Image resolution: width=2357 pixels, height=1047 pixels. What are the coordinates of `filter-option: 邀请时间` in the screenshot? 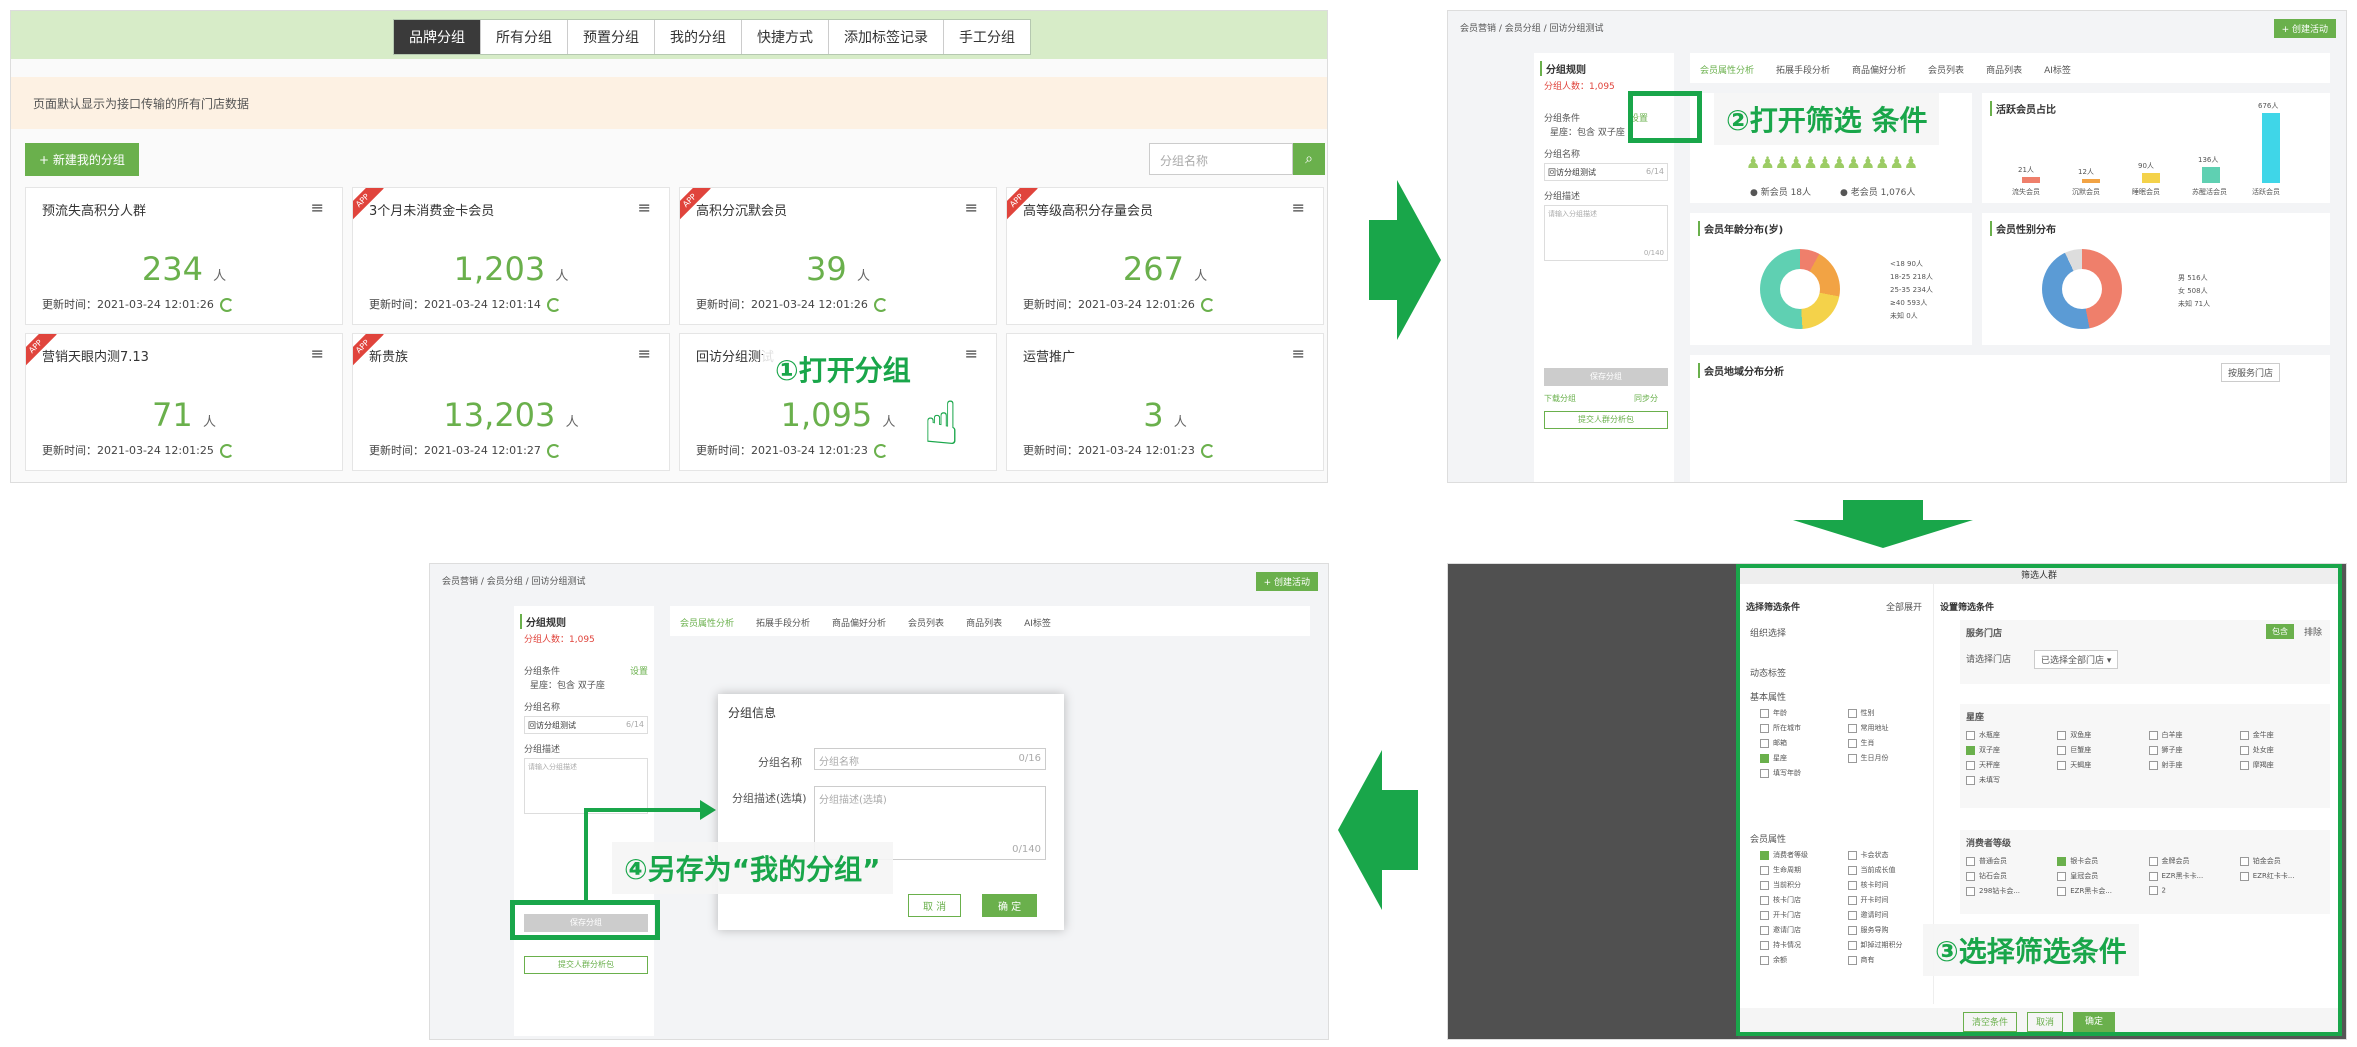 It's located at (1889, 915).